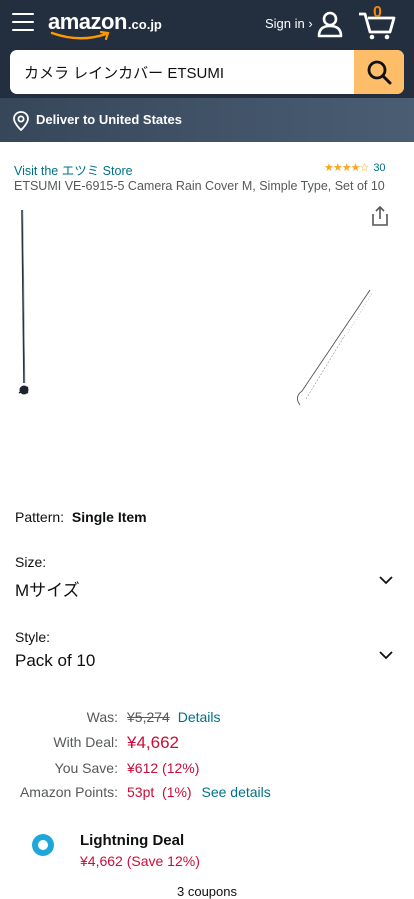  I want to click on was-price: ¥5,274, so click(148, 717).